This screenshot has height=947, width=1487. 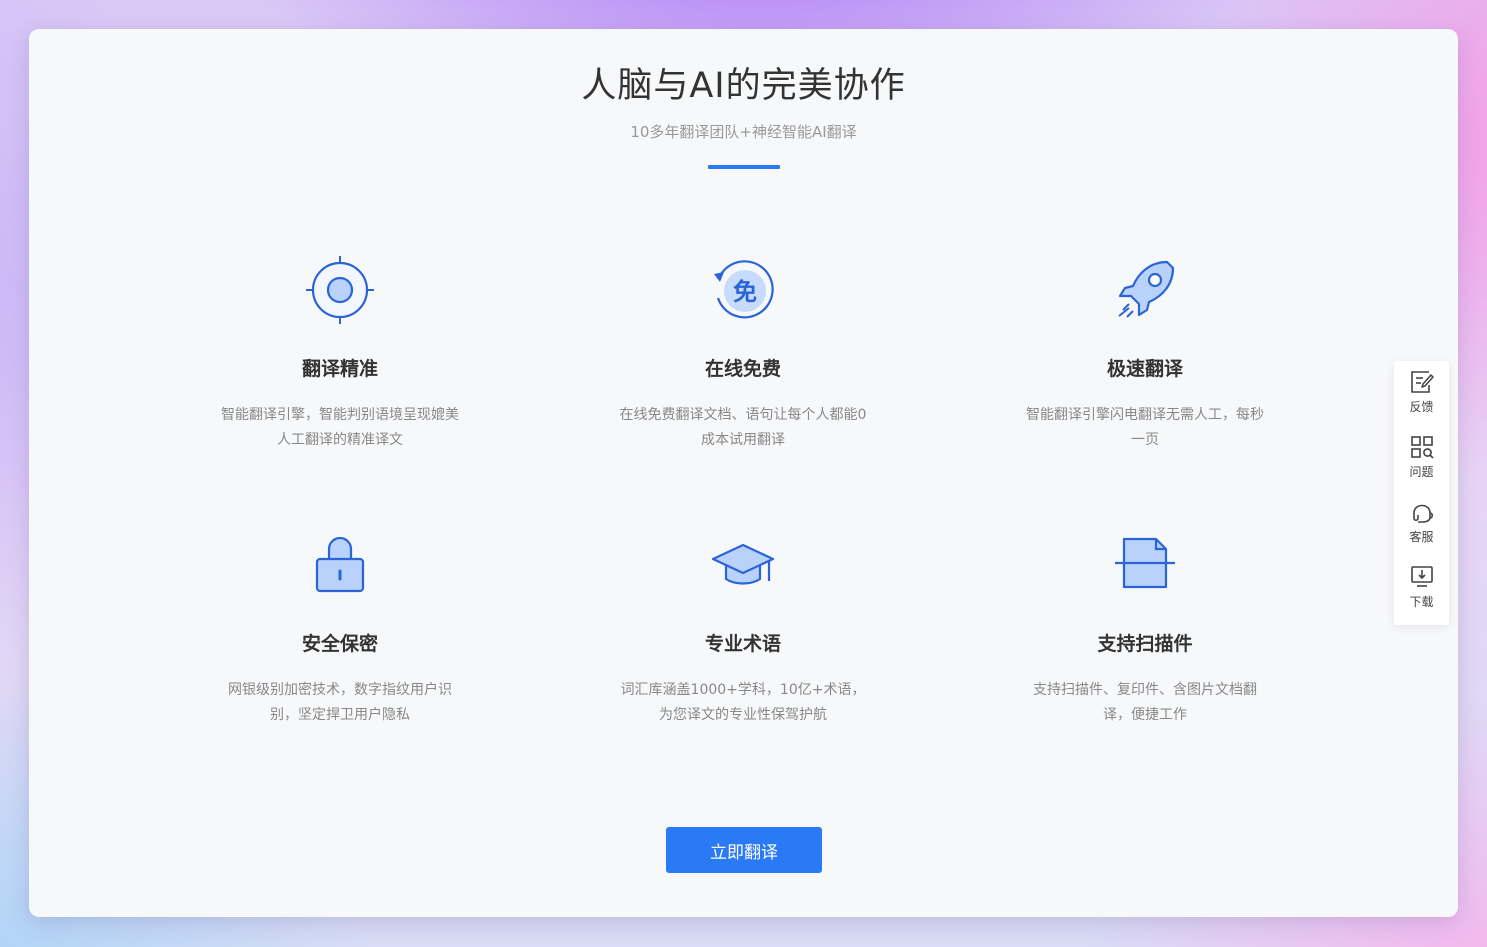 What do you see at coordinates (1145, 427) in the screenshot?
I see `feature-desc: 智能翻译引擎闪电翻译无需人工，每秒一页` at bounding box center [1145, 427].